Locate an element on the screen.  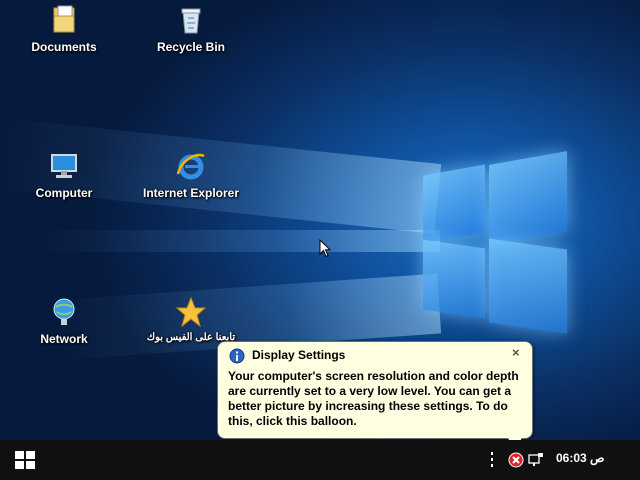
desktop-icon-internet-explorer: Internet Explorer is located at coordinates (191, 175).